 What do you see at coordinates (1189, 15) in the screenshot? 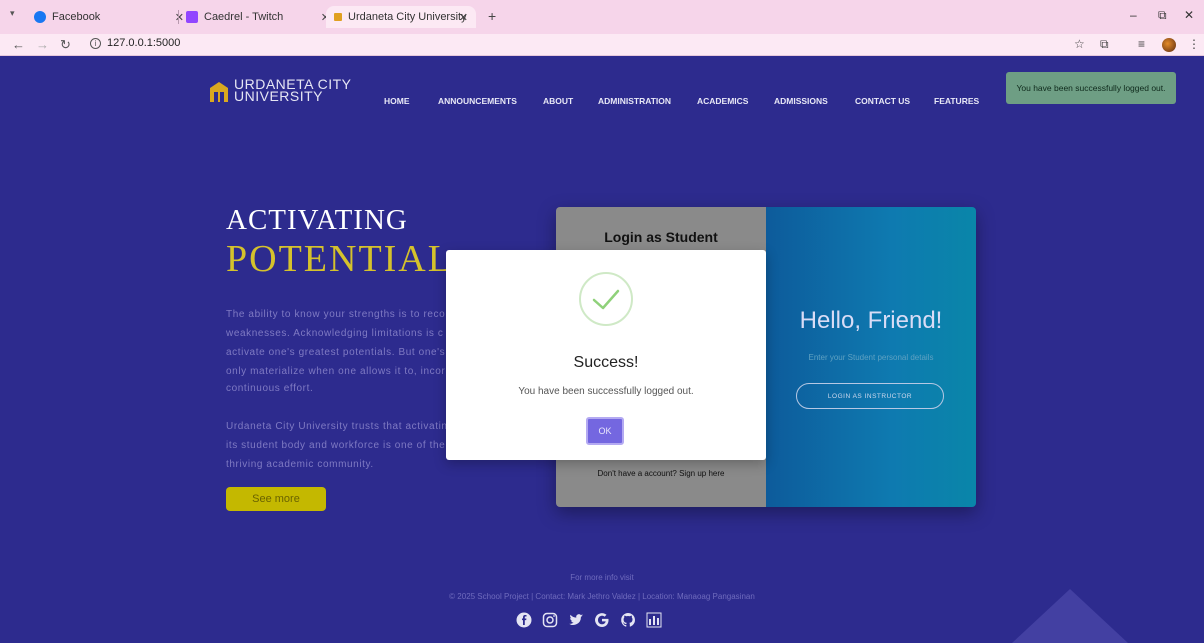
I see `window-close-icon: ✕` at bounding box center [1189, 15].